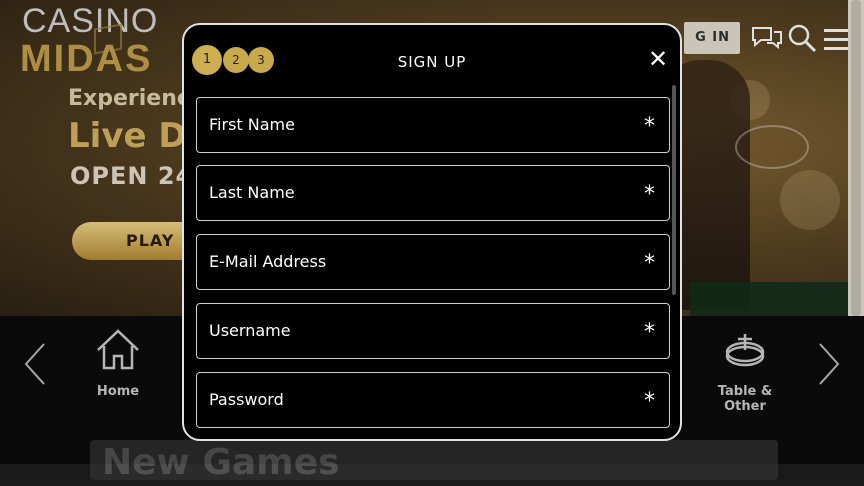 This screenshot has width=864, height=486. Describe the element at coordinates (268, 261) in the screenshot. I see `email-label: E-Mail Address` at that location.